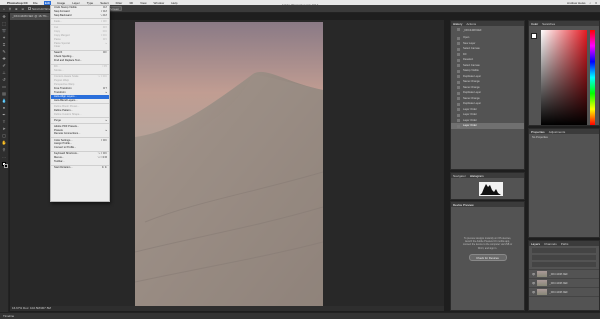  I want to click on lasso-tool-icon: ➰, so click(4, 31).